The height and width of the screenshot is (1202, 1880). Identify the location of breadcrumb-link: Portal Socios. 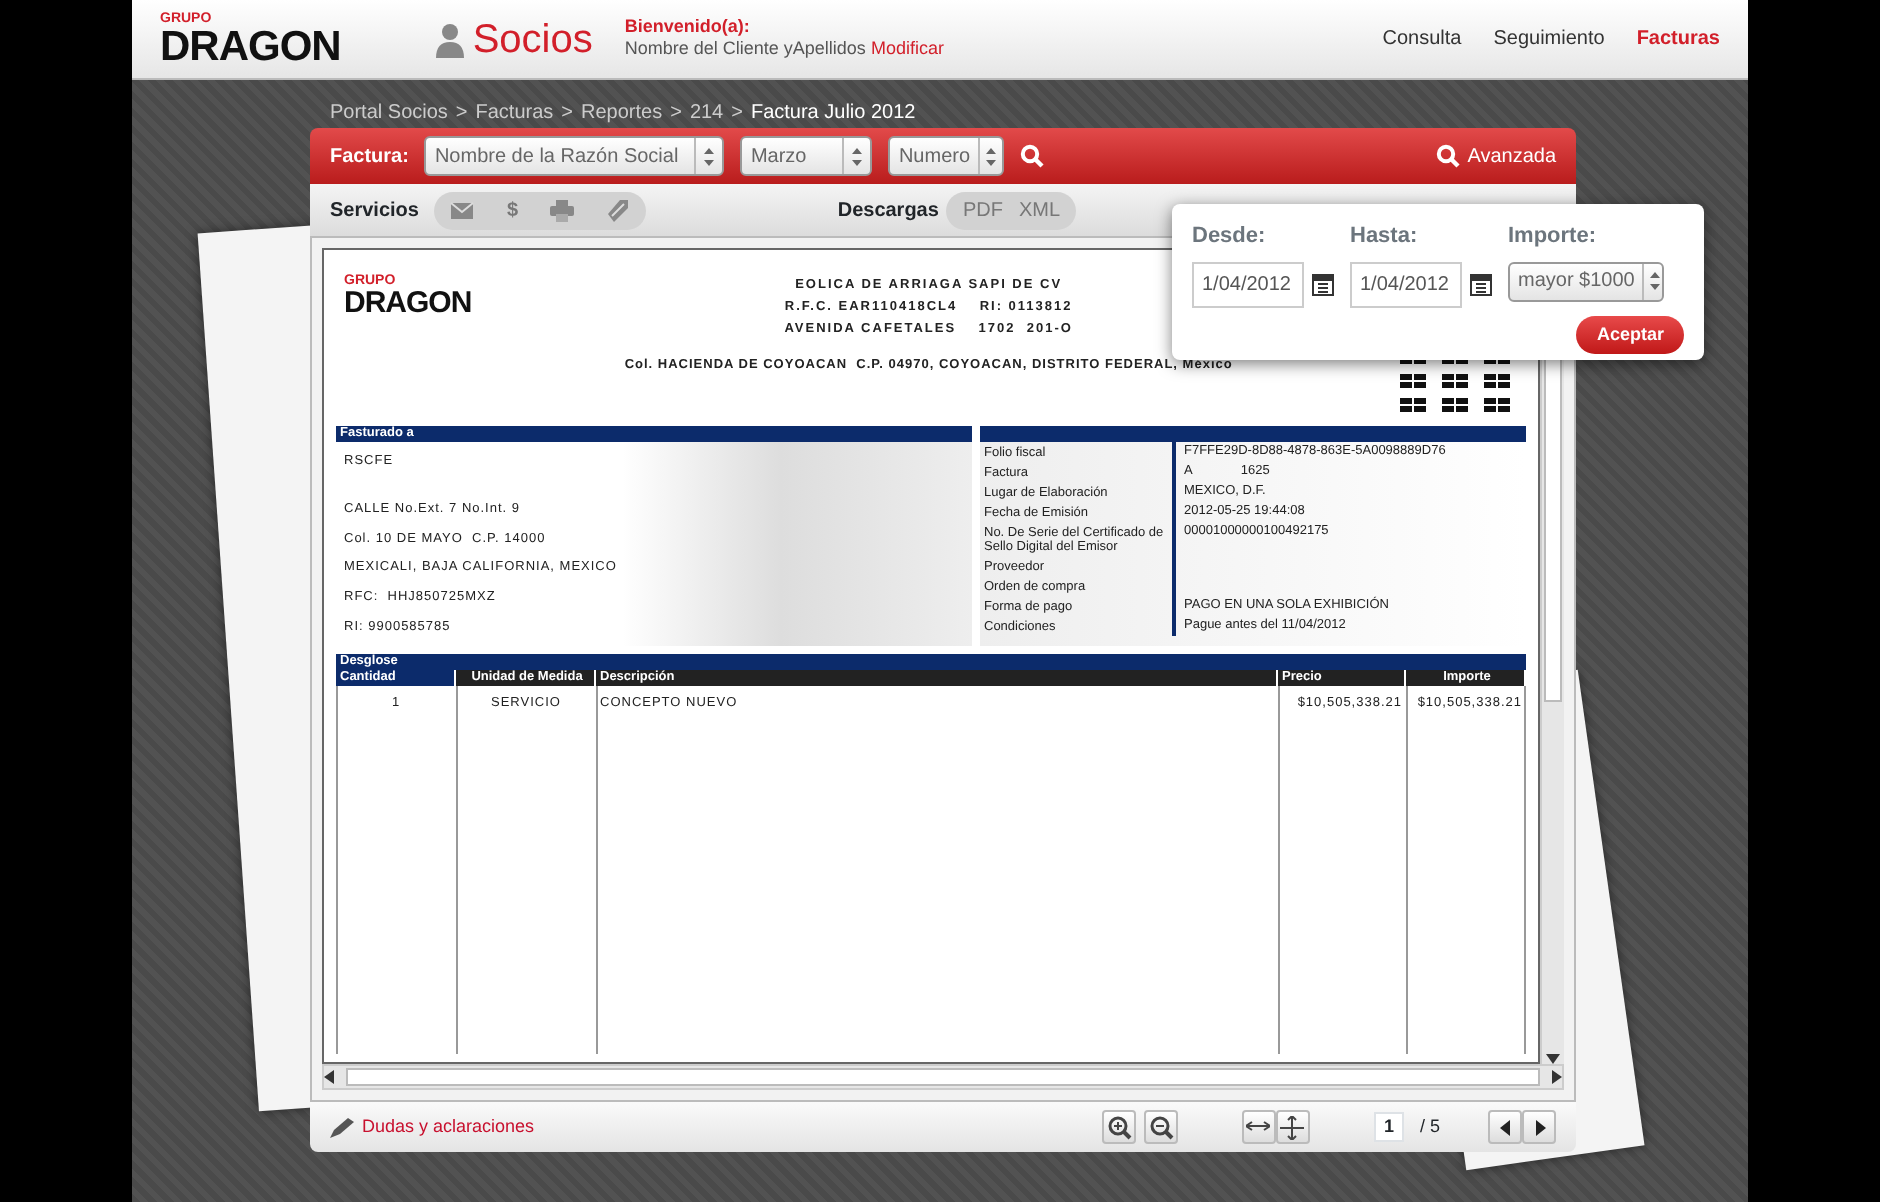
(389, 113).